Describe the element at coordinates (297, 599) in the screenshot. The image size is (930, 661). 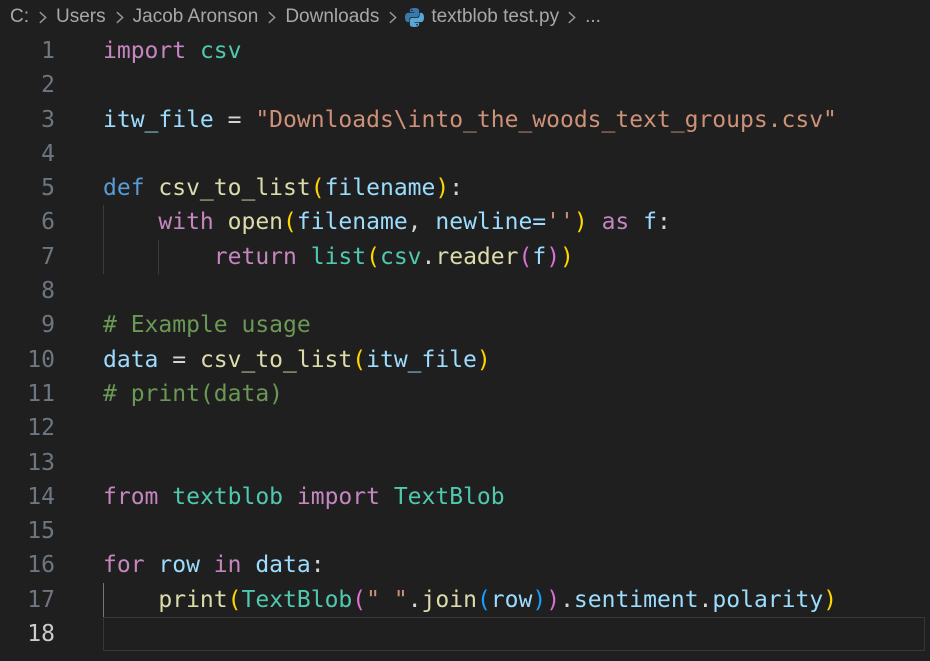
I see `code-token: TextBlob` at that location.